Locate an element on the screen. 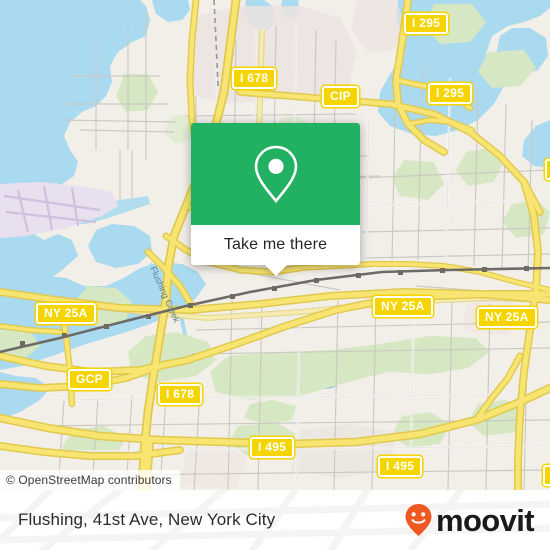  highway-shield-gcp: GCP is located at coordinates (89, 379).